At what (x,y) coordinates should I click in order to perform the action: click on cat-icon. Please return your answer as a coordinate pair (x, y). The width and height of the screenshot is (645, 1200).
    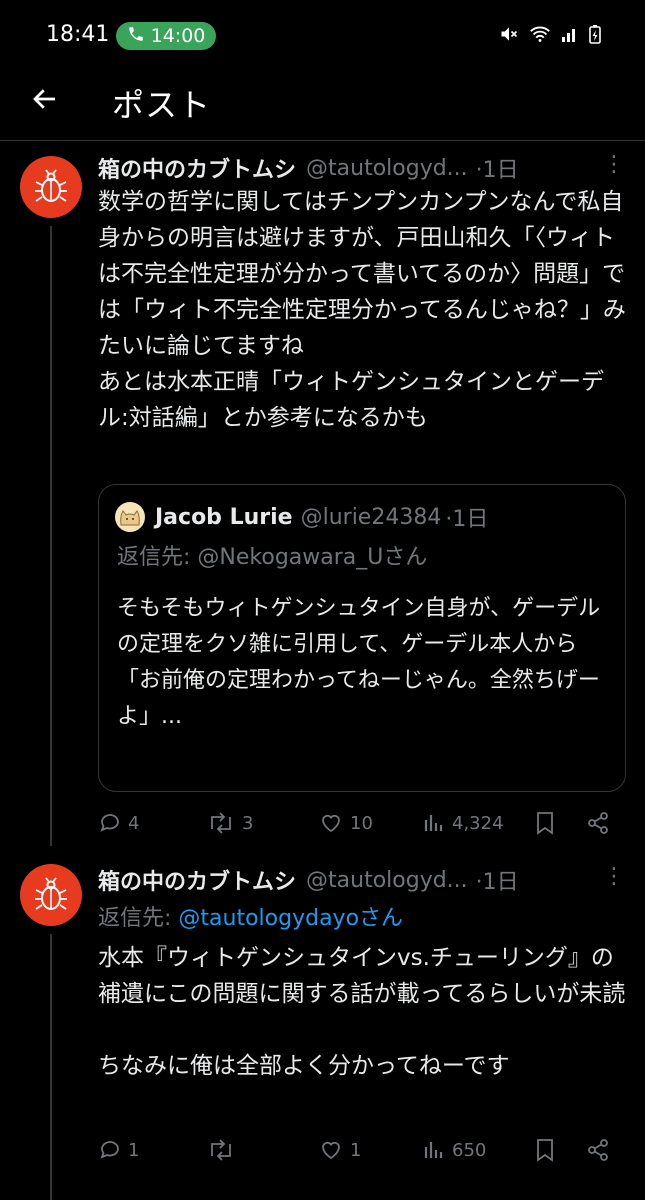
    Looking at the image, I should click on (130, 518).